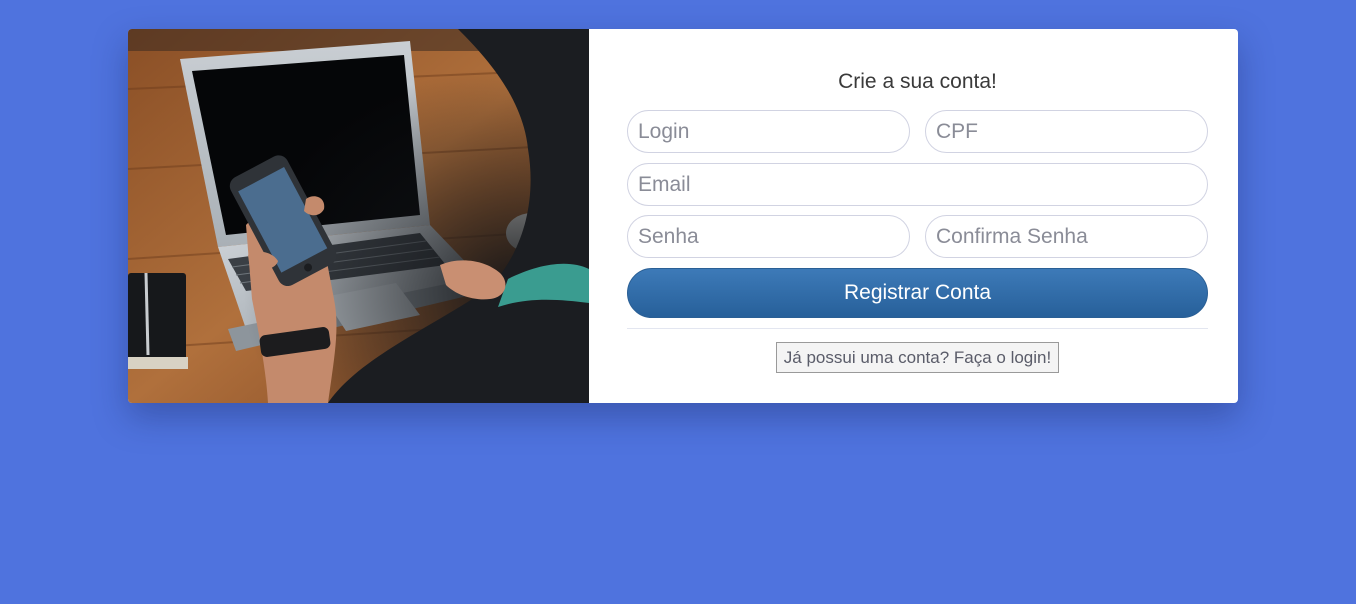 The height and width of the screenshot is (604, 1356). What do you see at coordinates (1066, 236) in the screenshot?
I see `confirm-password-input` at bounding box center [1066, 236].